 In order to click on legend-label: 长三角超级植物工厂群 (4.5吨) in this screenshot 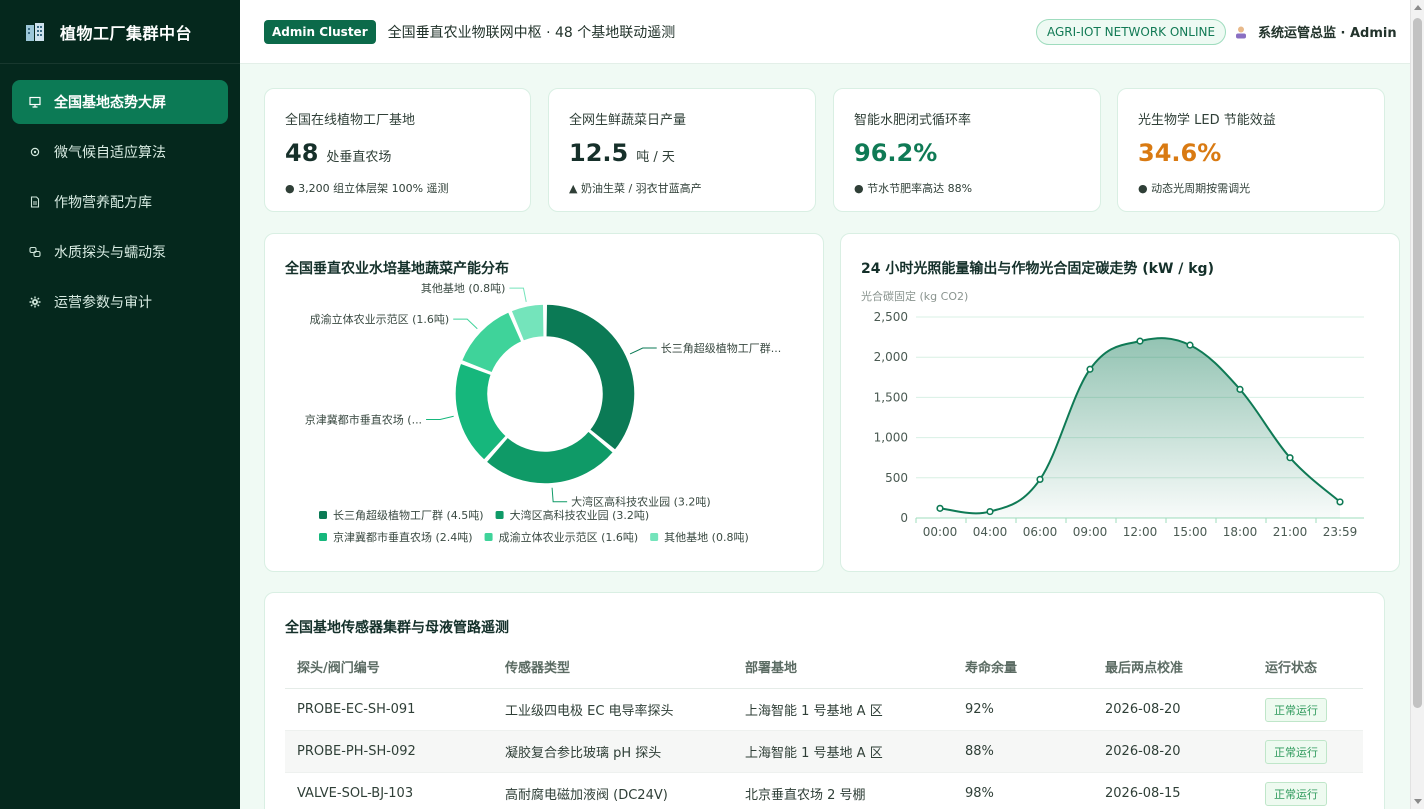, I will do `click(408, 515)`.